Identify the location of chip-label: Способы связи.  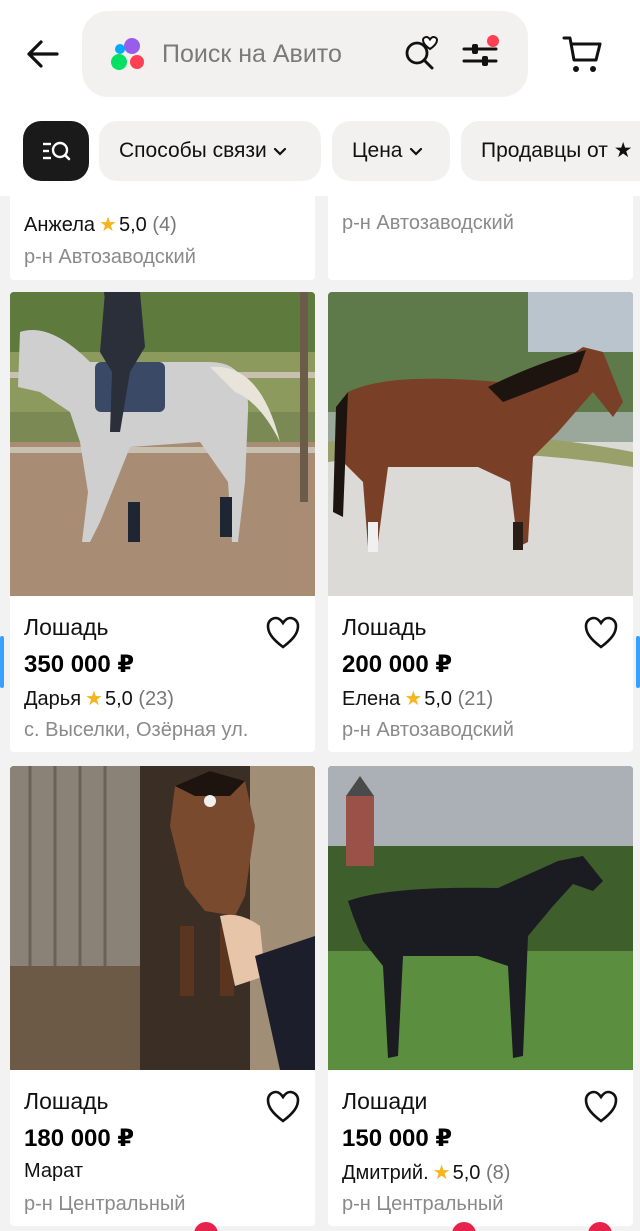
(193, 150).